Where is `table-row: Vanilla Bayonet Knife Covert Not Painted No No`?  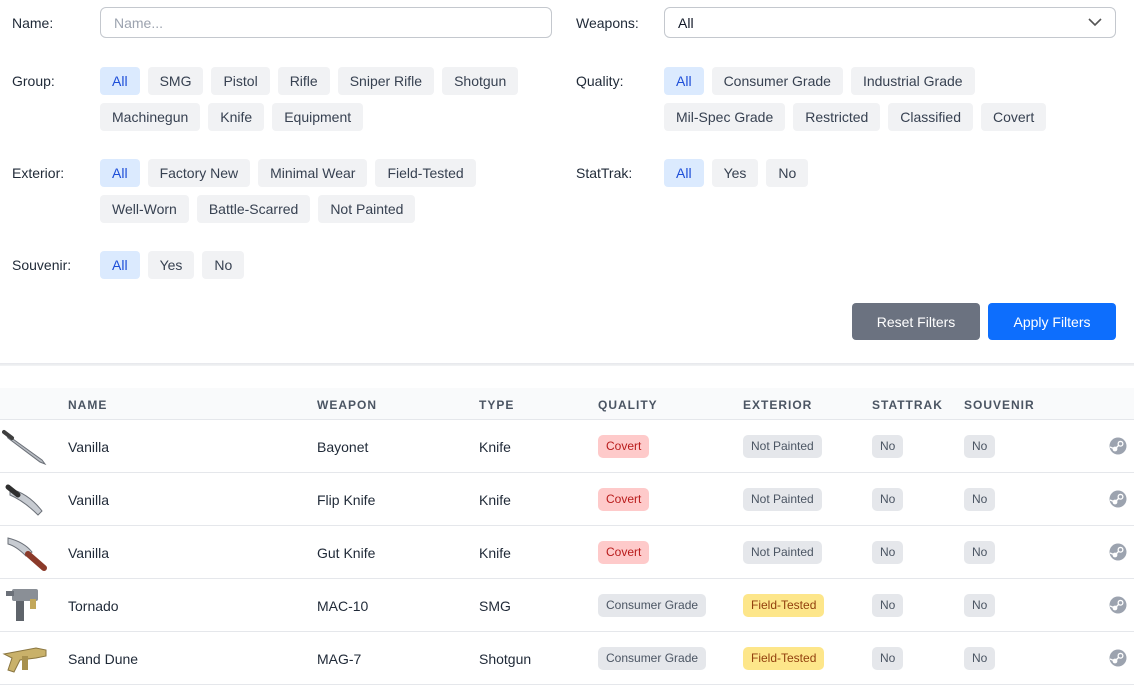 table-row: Vanilla Bayonet Knife Covert Not Painted No No is located at coordinates (567, 446).